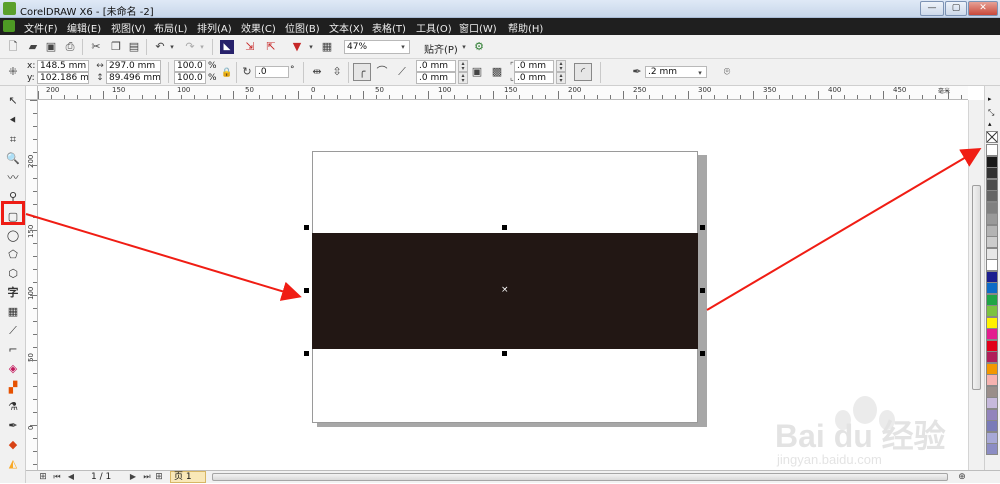 The width and height of the screenshot is (1000, 484). I want to click on arrow-to-black-swatch, so click(844, 229).